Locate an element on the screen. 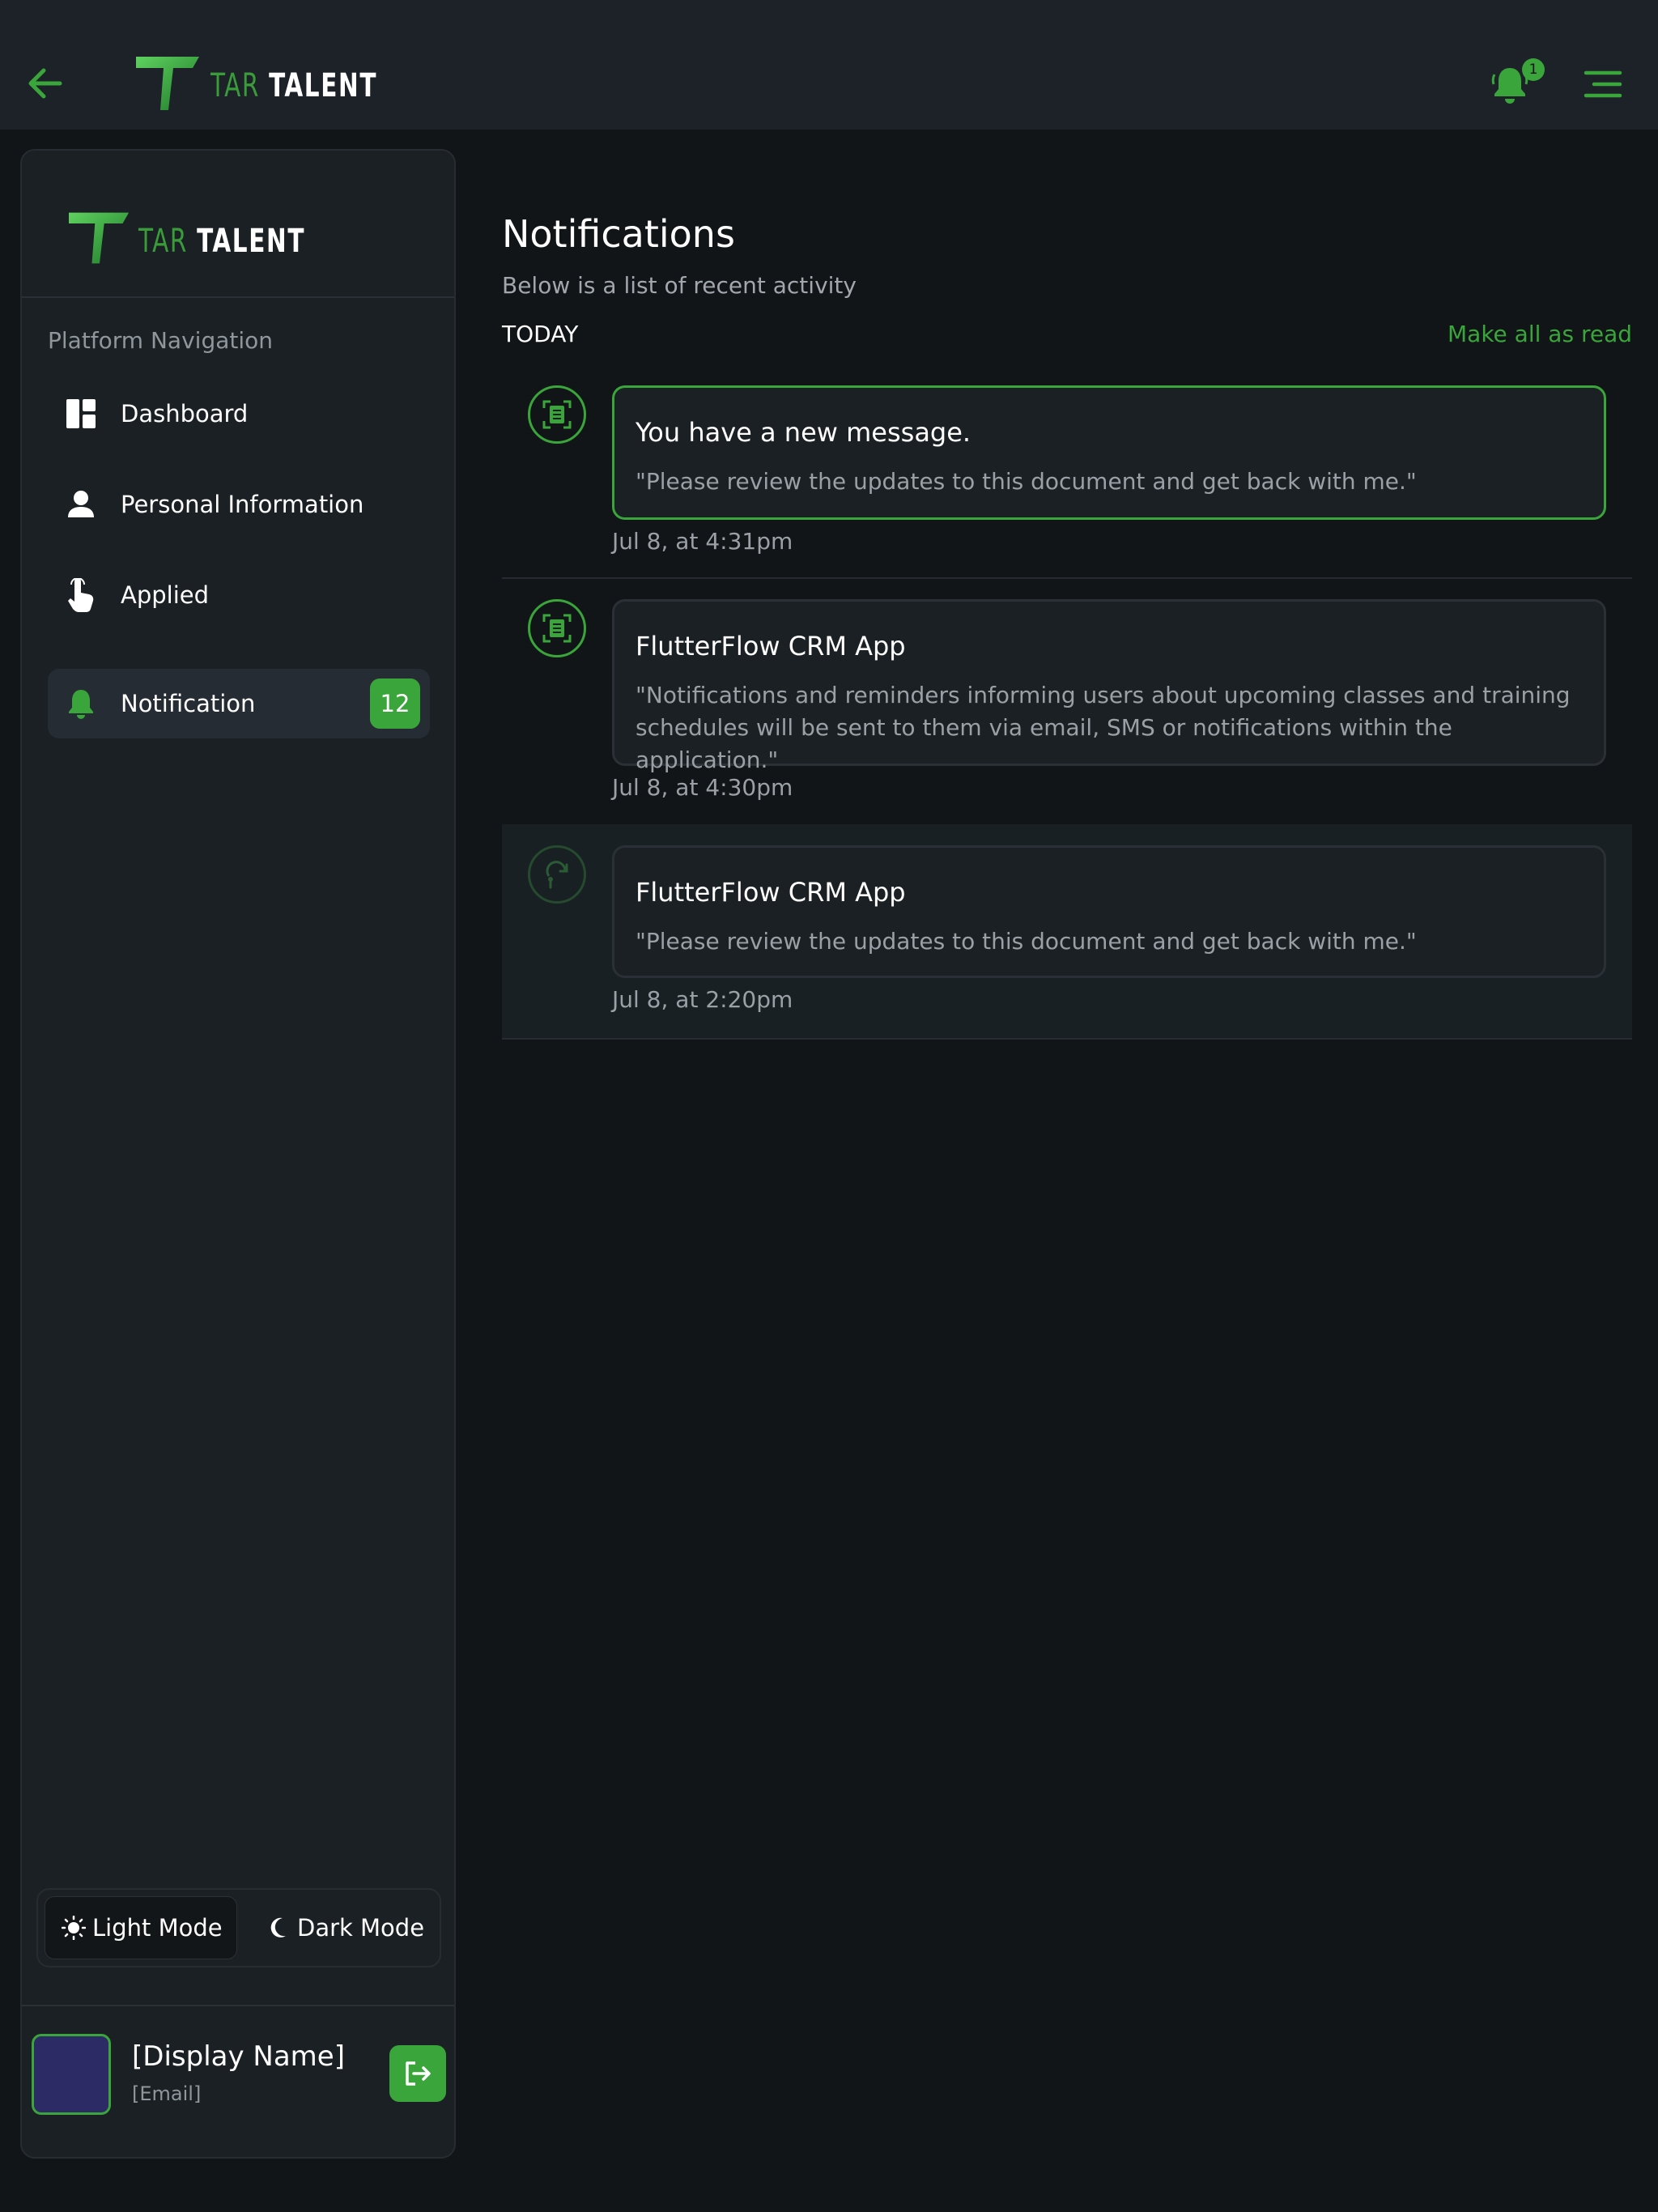 This screenshot has width=1658, height=2212. bell-icon is located at coordinates (81, 704).